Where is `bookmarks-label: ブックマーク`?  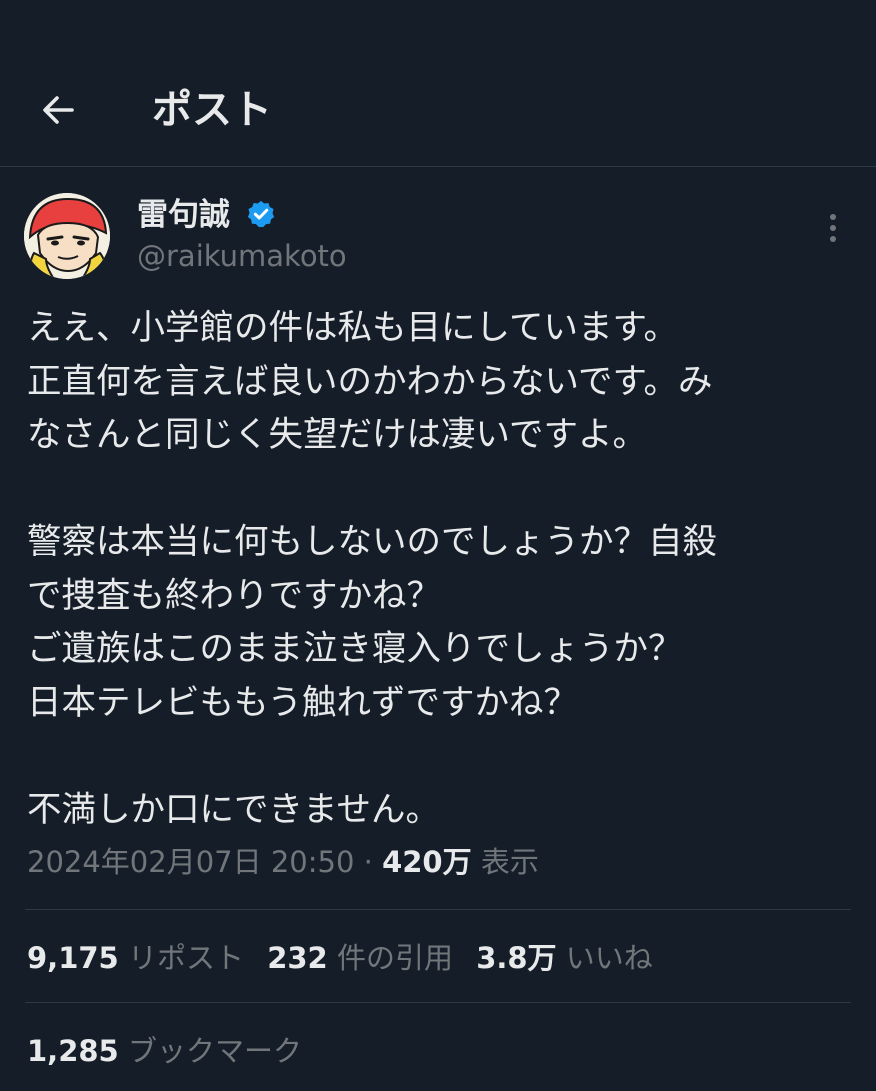 bookmarks-label: ブックマーク is located at coordinates (214, 1051).